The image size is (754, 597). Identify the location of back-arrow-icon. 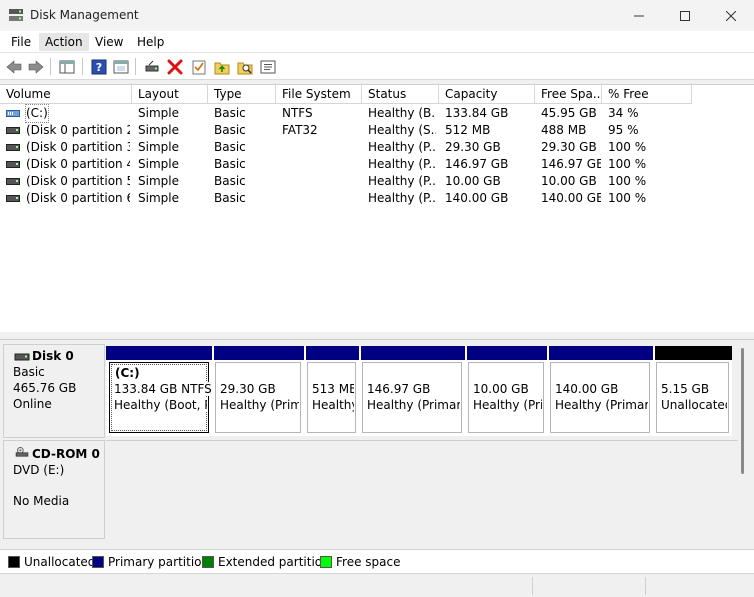
(14, 67).